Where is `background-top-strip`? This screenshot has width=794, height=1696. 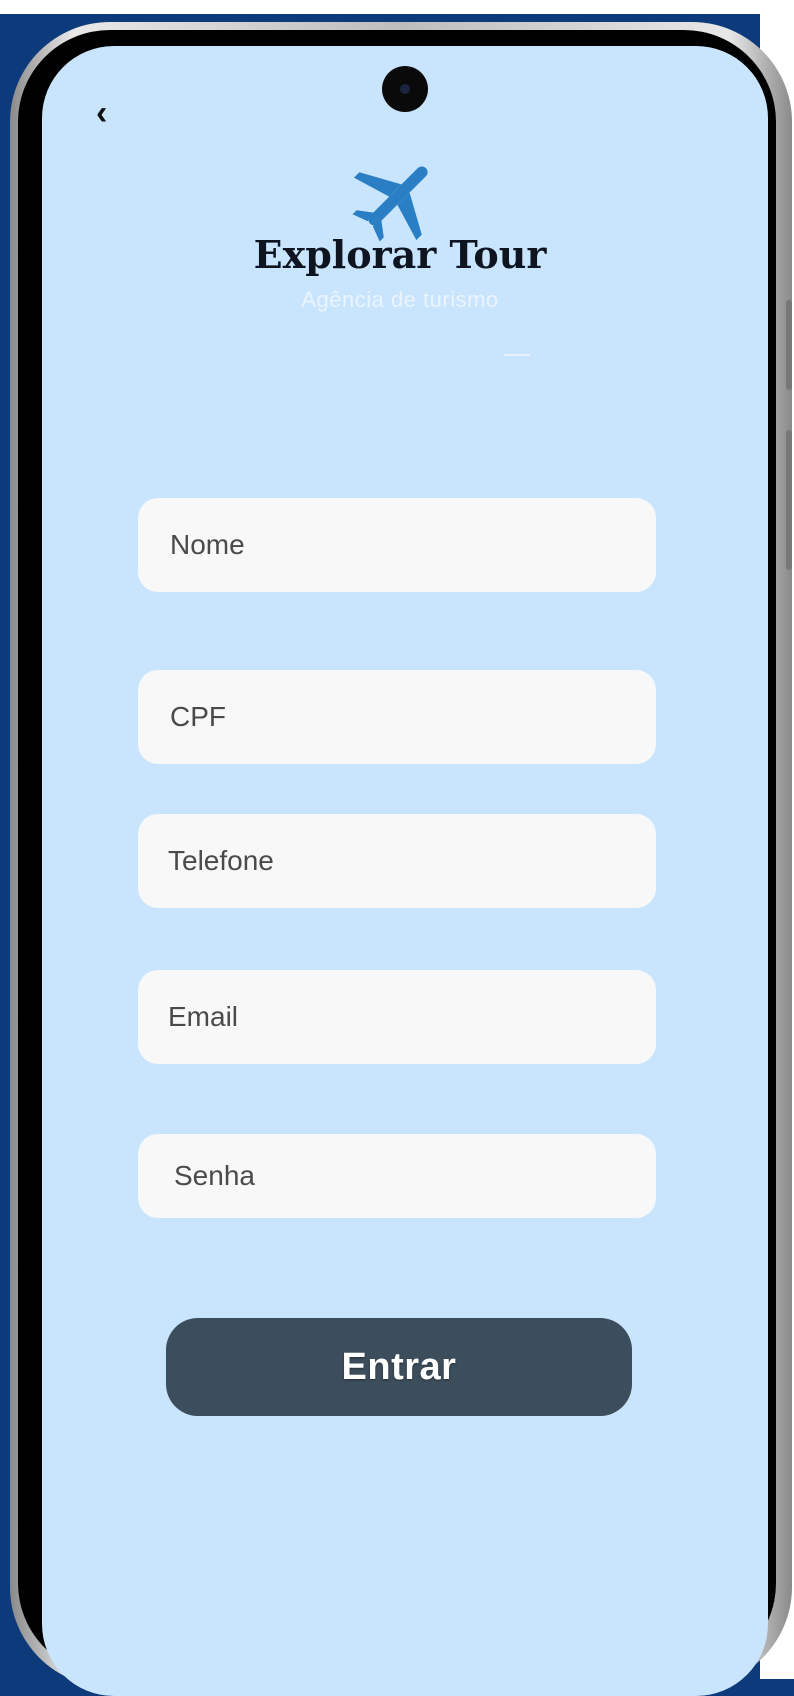 background-top-strip is located at coordinates (397, 7).